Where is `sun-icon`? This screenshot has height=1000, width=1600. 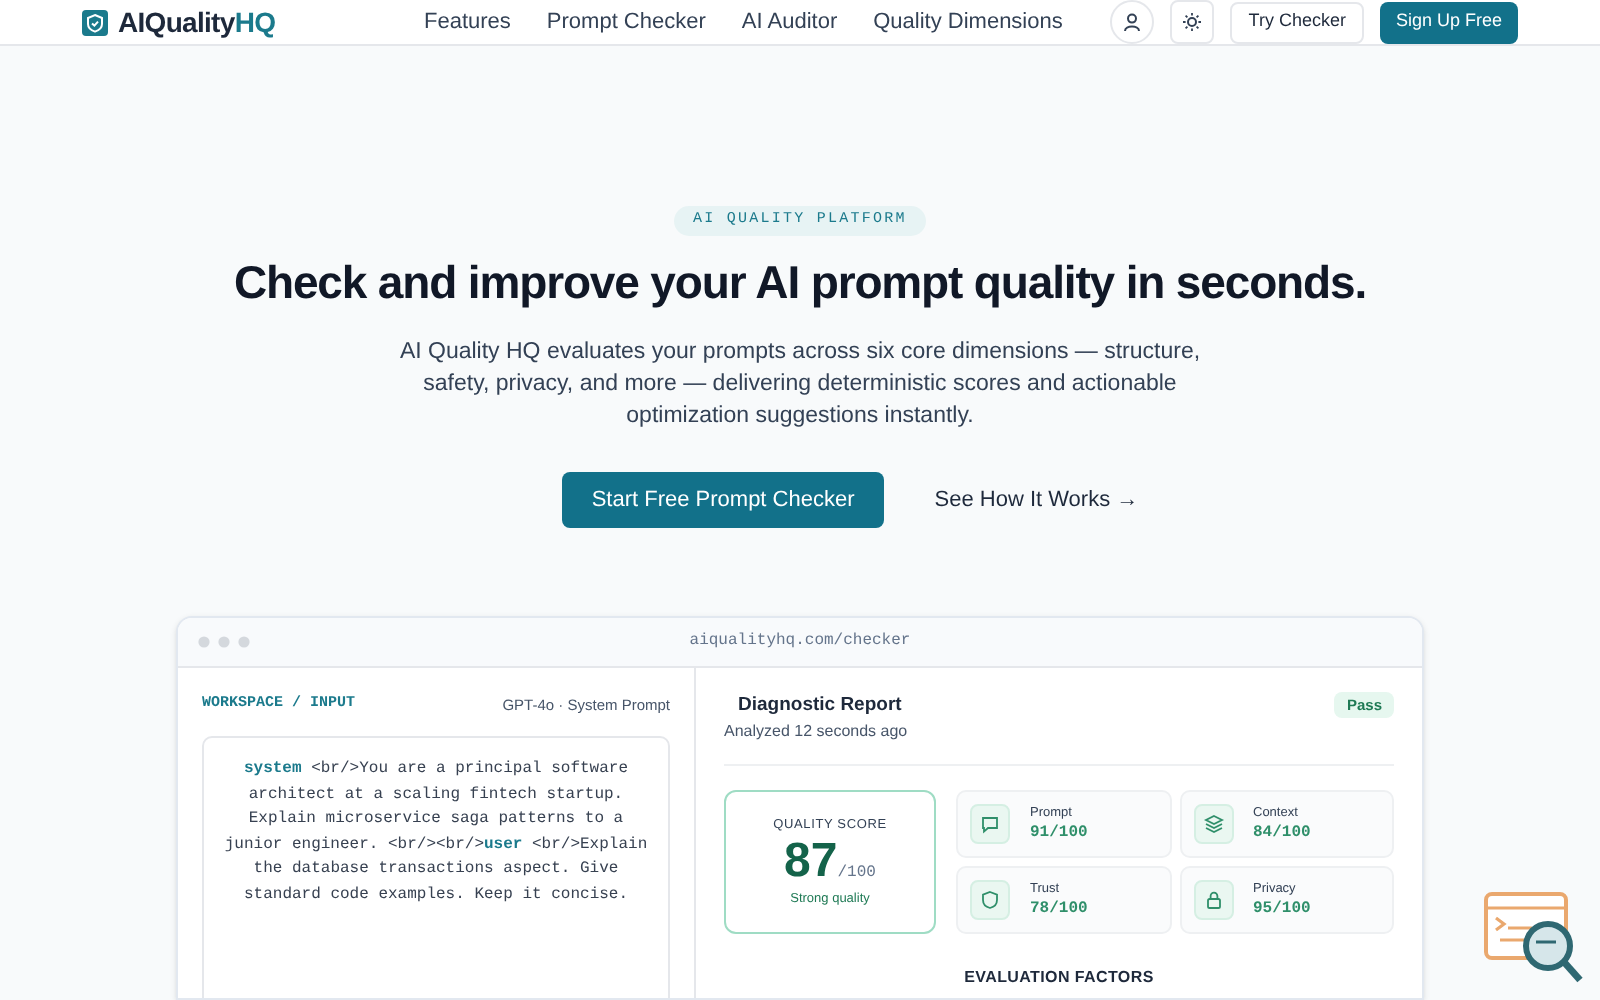 sun-icon is located at coordinates (1192, 22).